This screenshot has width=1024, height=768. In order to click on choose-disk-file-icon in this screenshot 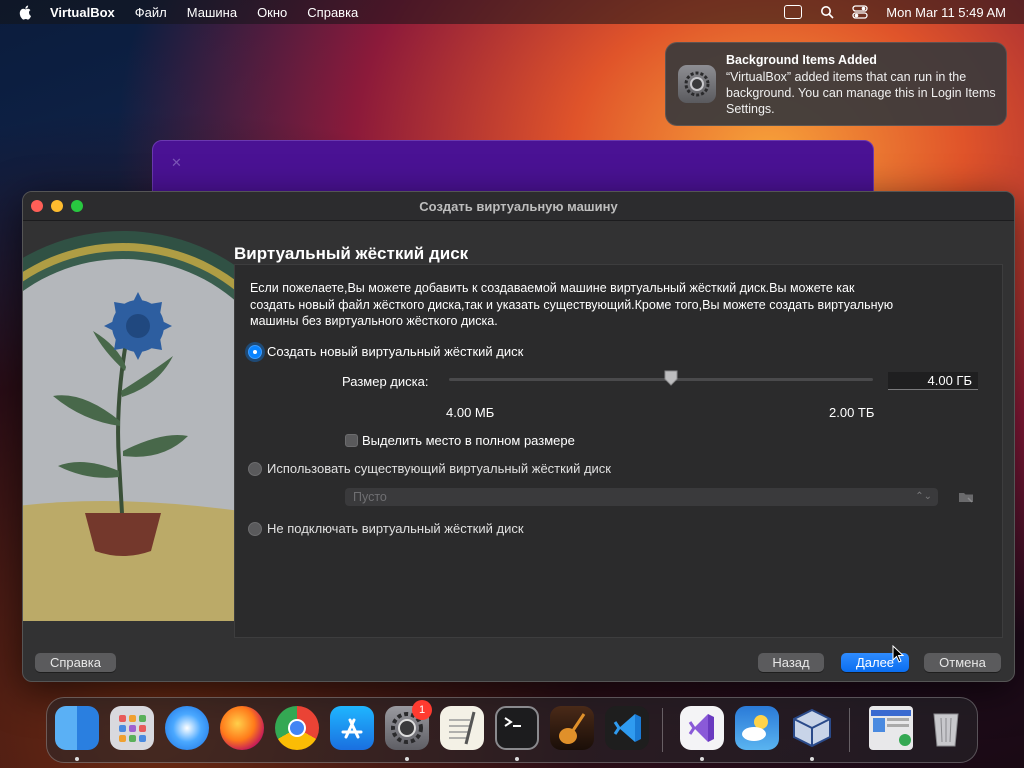, I will do `click(966, 497)`.